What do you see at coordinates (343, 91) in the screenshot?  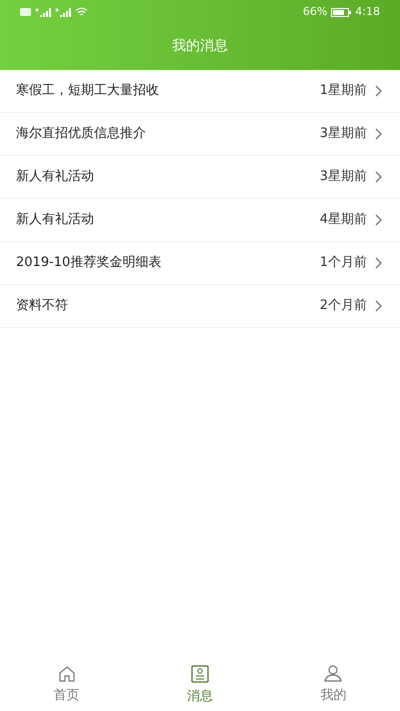 I see `message-time: 1星期前` at bounding box center [343, 91].